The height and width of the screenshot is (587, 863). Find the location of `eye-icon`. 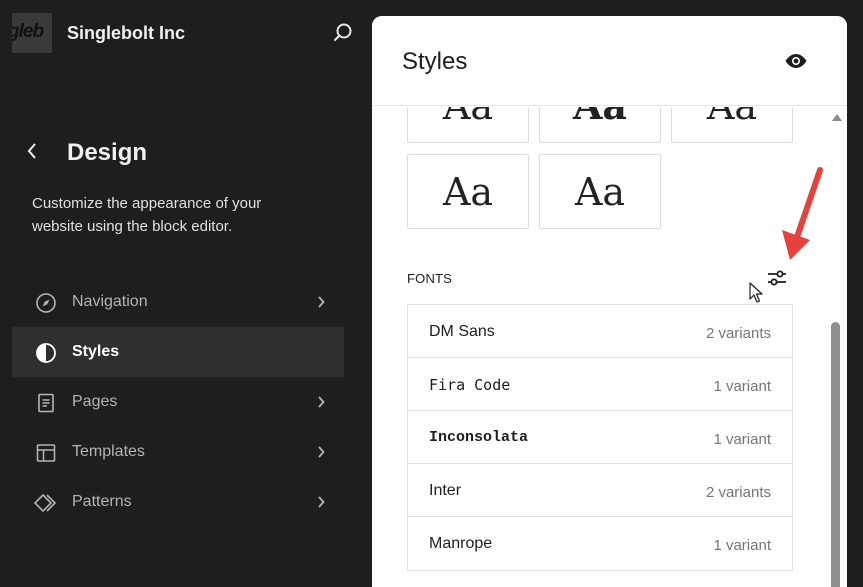

eye-icon is located at coordinates (796, 61).